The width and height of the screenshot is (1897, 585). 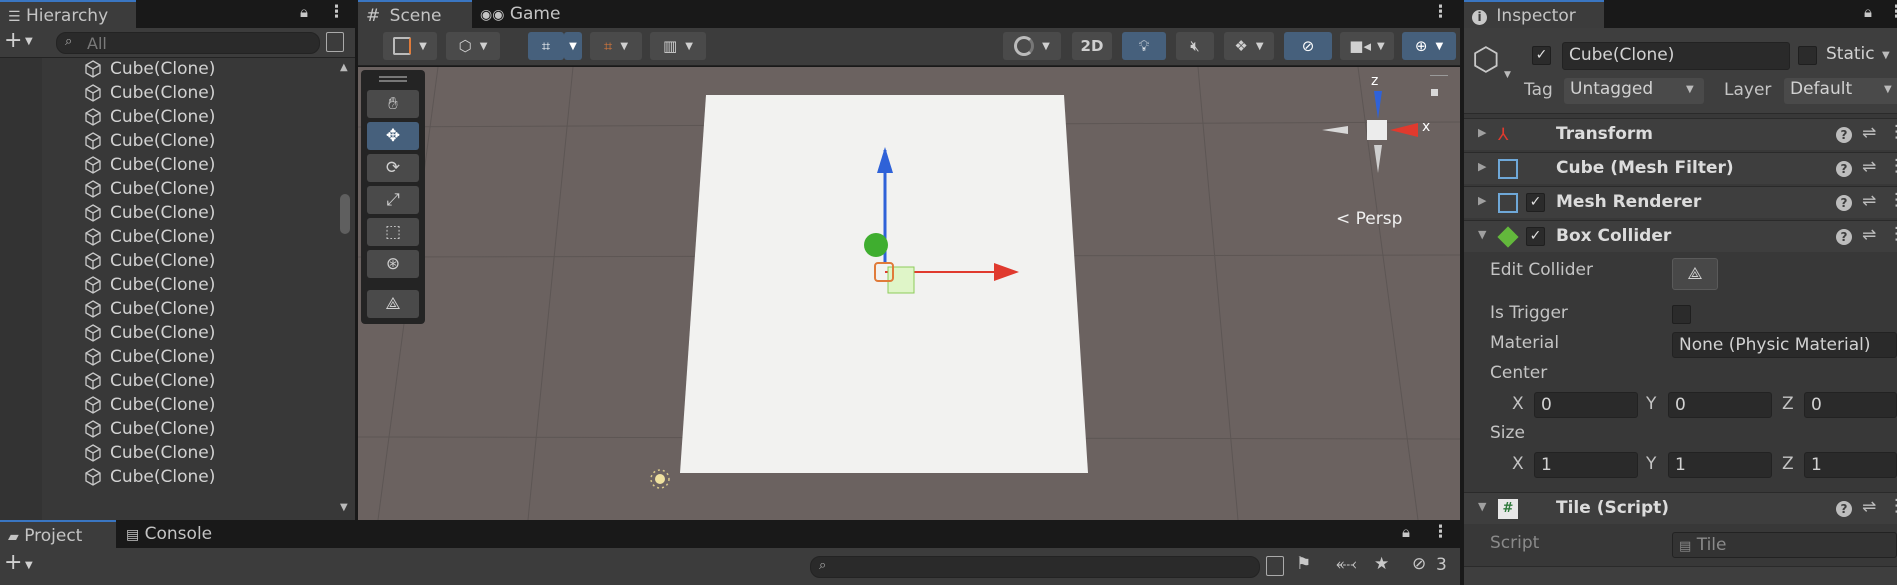 I want to click on mesh-filter-component-header: ▶ Cube (Mesh Filter) ? ⇌ ⋮, so click(x=1680, y=168).